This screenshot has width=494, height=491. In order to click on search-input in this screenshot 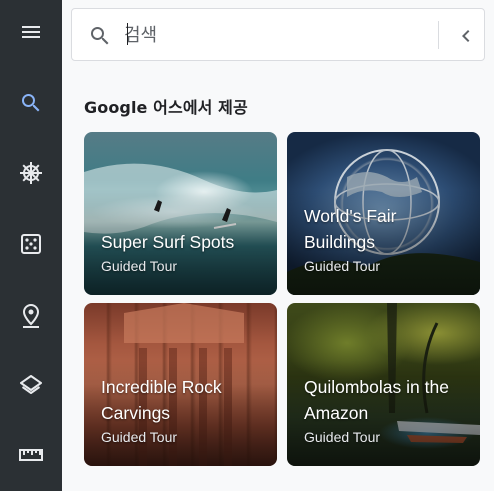, I will do `click(274, 35)`.